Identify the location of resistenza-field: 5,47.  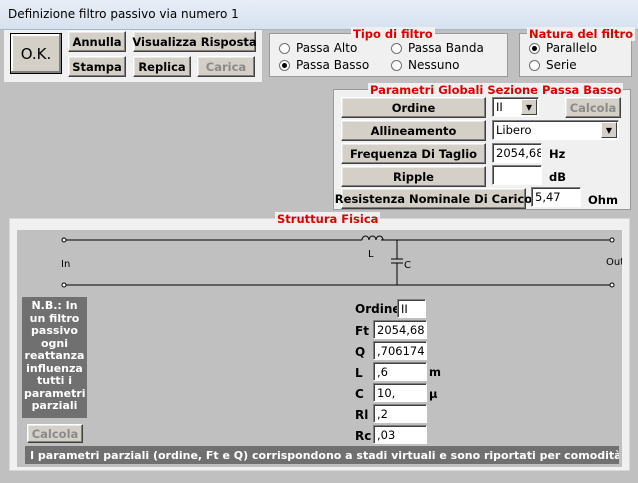
(556, 197).